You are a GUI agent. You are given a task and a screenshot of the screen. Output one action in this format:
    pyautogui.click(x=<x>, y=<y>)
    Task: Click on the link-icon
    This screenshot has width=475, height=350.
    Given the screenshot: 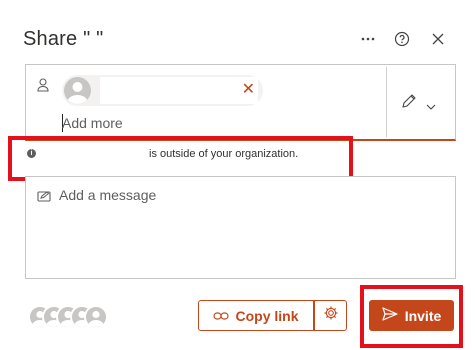 What is the action you would take?
    pyautogui.click(x=221, y=316)
    